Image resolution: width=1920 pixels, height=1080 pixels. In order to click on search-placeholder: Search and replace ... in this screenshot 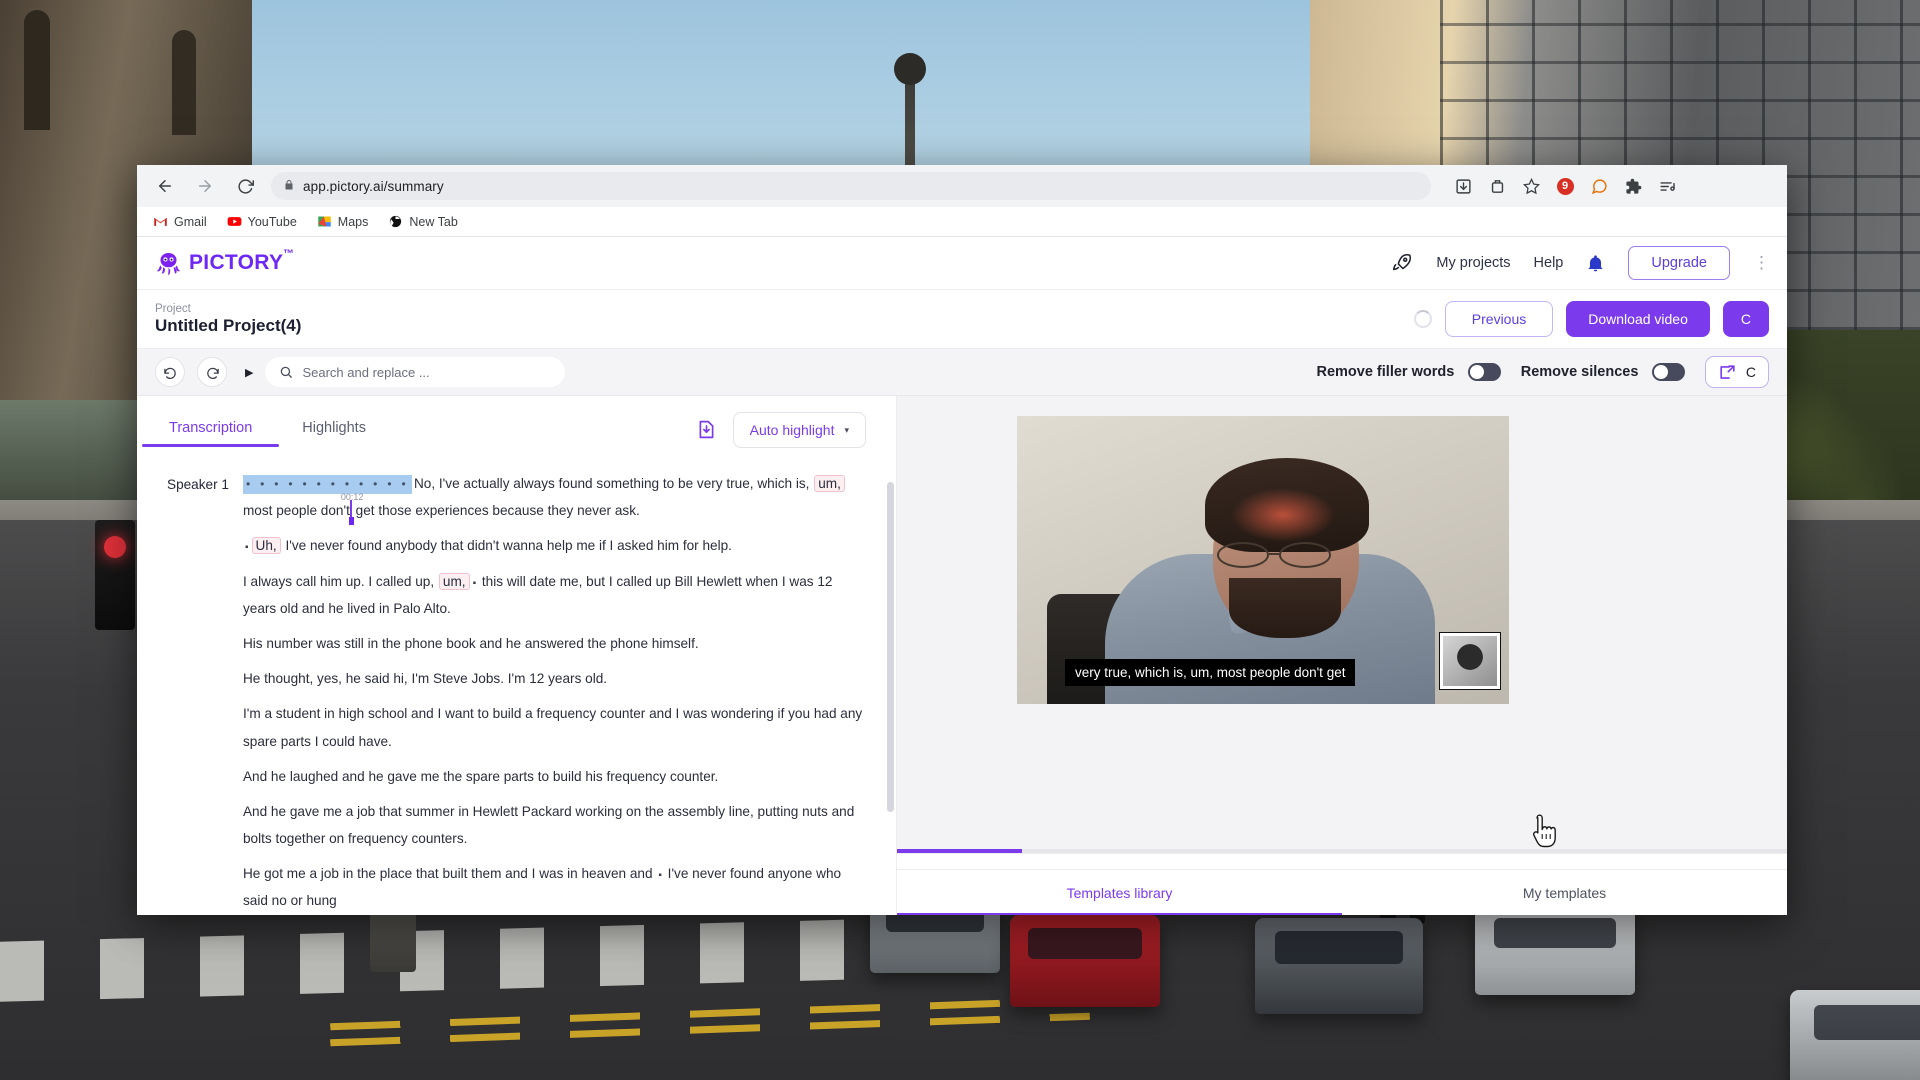, I will do `click(366, 372)`.